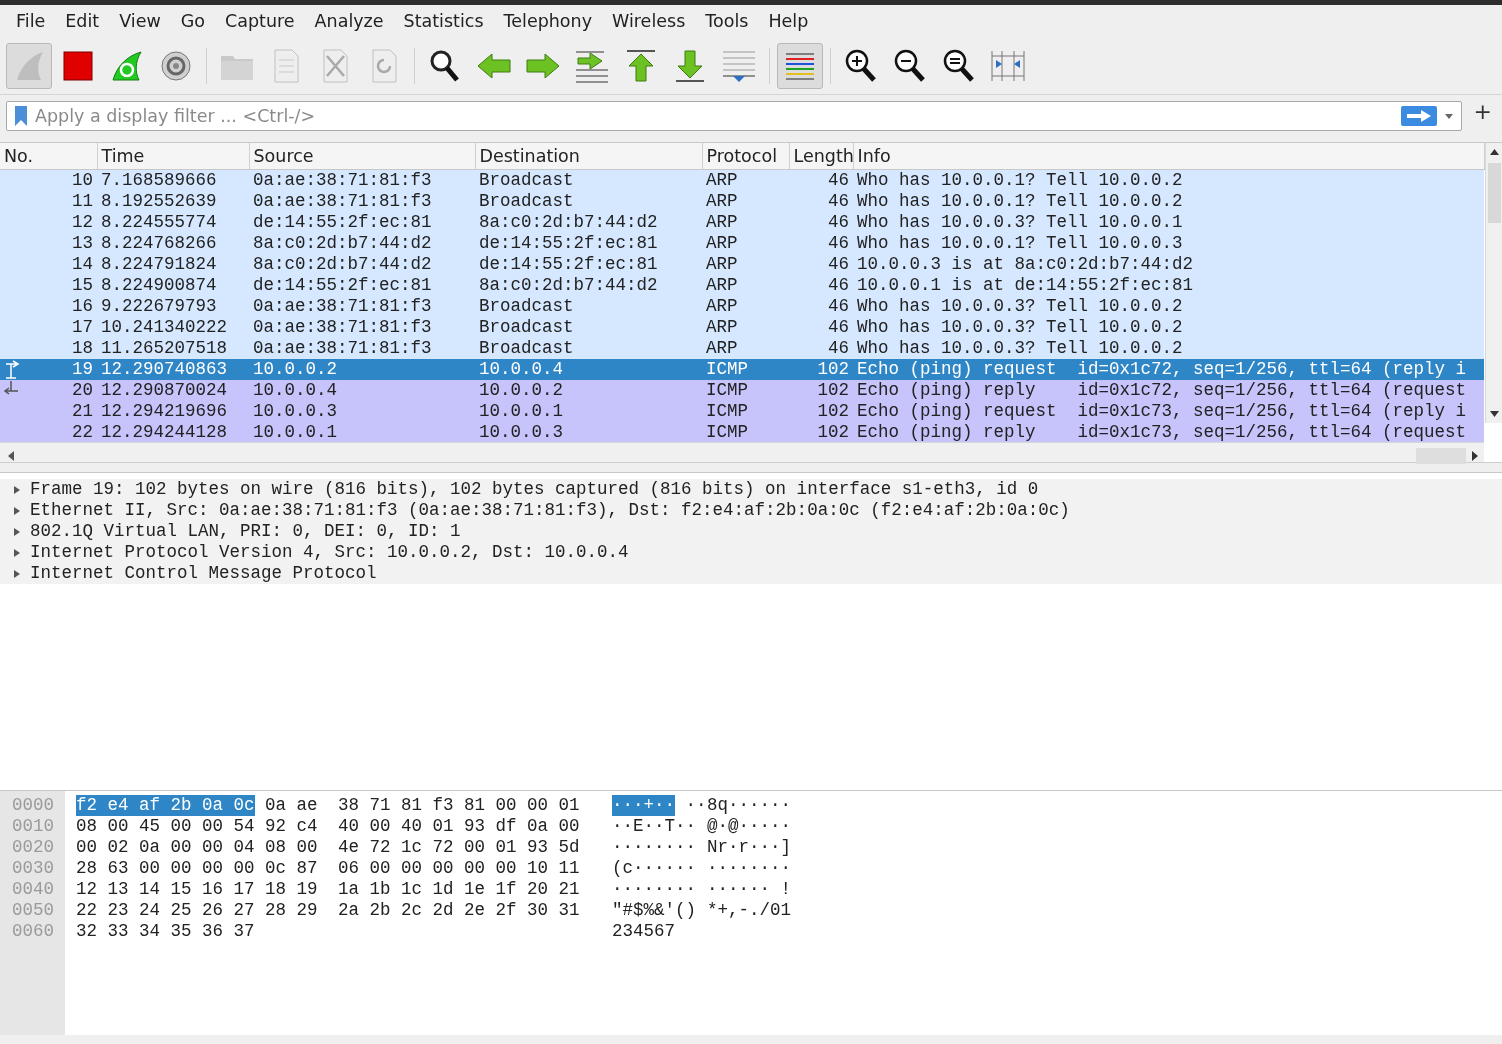 Image resolution: width=1502 pixels, height=1044 pixels. I want to click on packet-row: 14 8.224791824 8a:c0:2d:b7:44:d2 de:14:55:2f:ec:81 ARP 46 10.0.0.3 is at 8a:c0:2d:b7:44:d2, so click(742, 265).